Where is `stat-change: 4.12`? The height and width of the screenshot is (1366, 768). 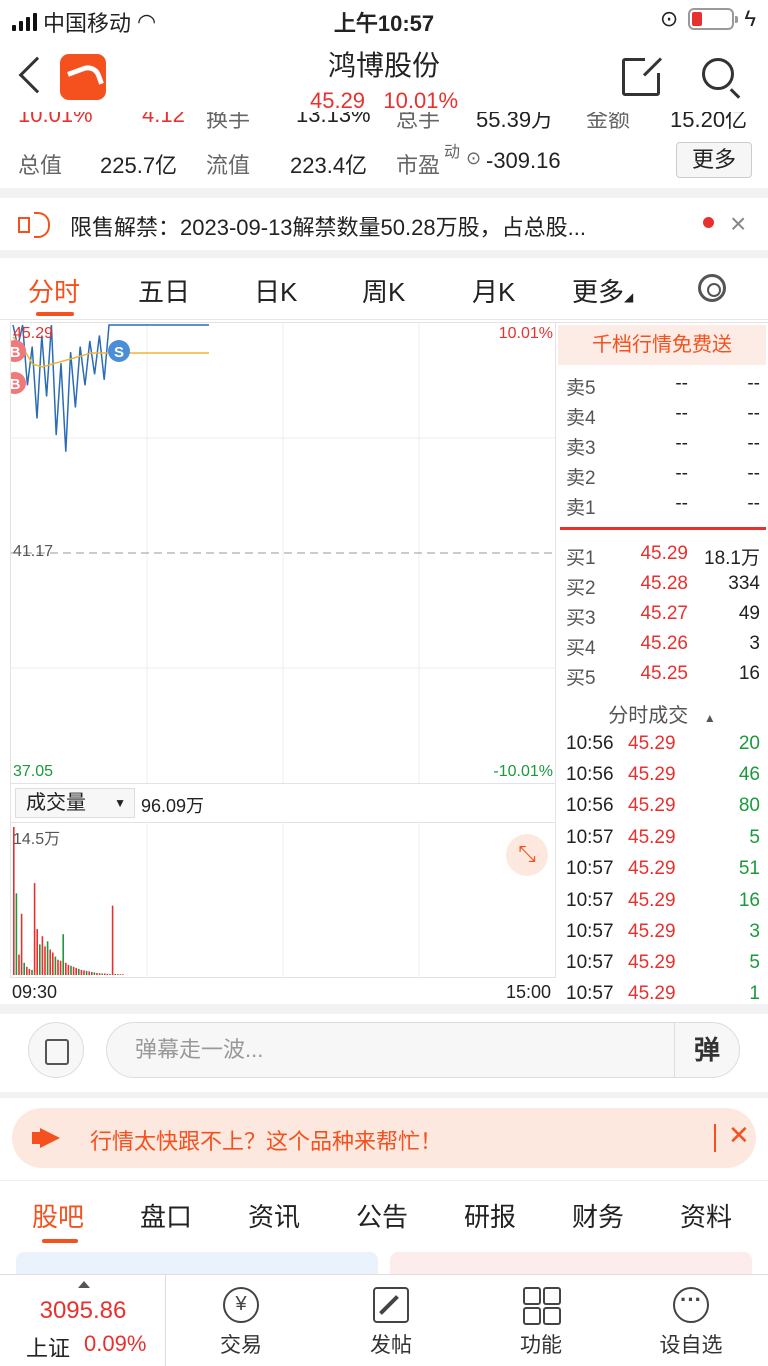 stat-change: 4.12 is located at coordinates (163, 119).